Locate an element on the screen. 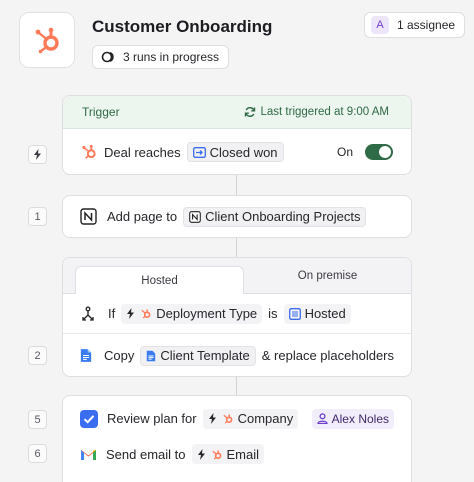 The image size is (474, 482). runs-label: 3 runs in progress is located at coordinates (171, 57).